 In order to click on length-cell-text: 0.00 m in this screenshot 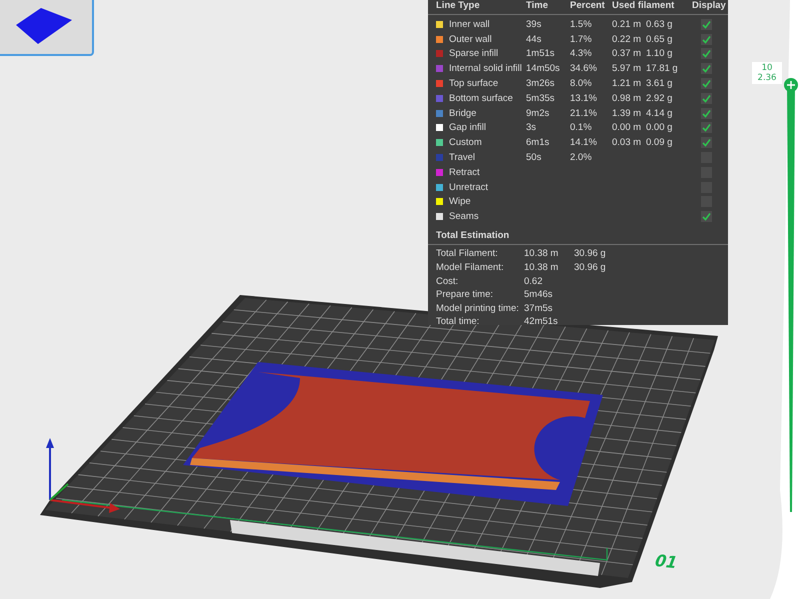, I will do `click(627, 128)`.